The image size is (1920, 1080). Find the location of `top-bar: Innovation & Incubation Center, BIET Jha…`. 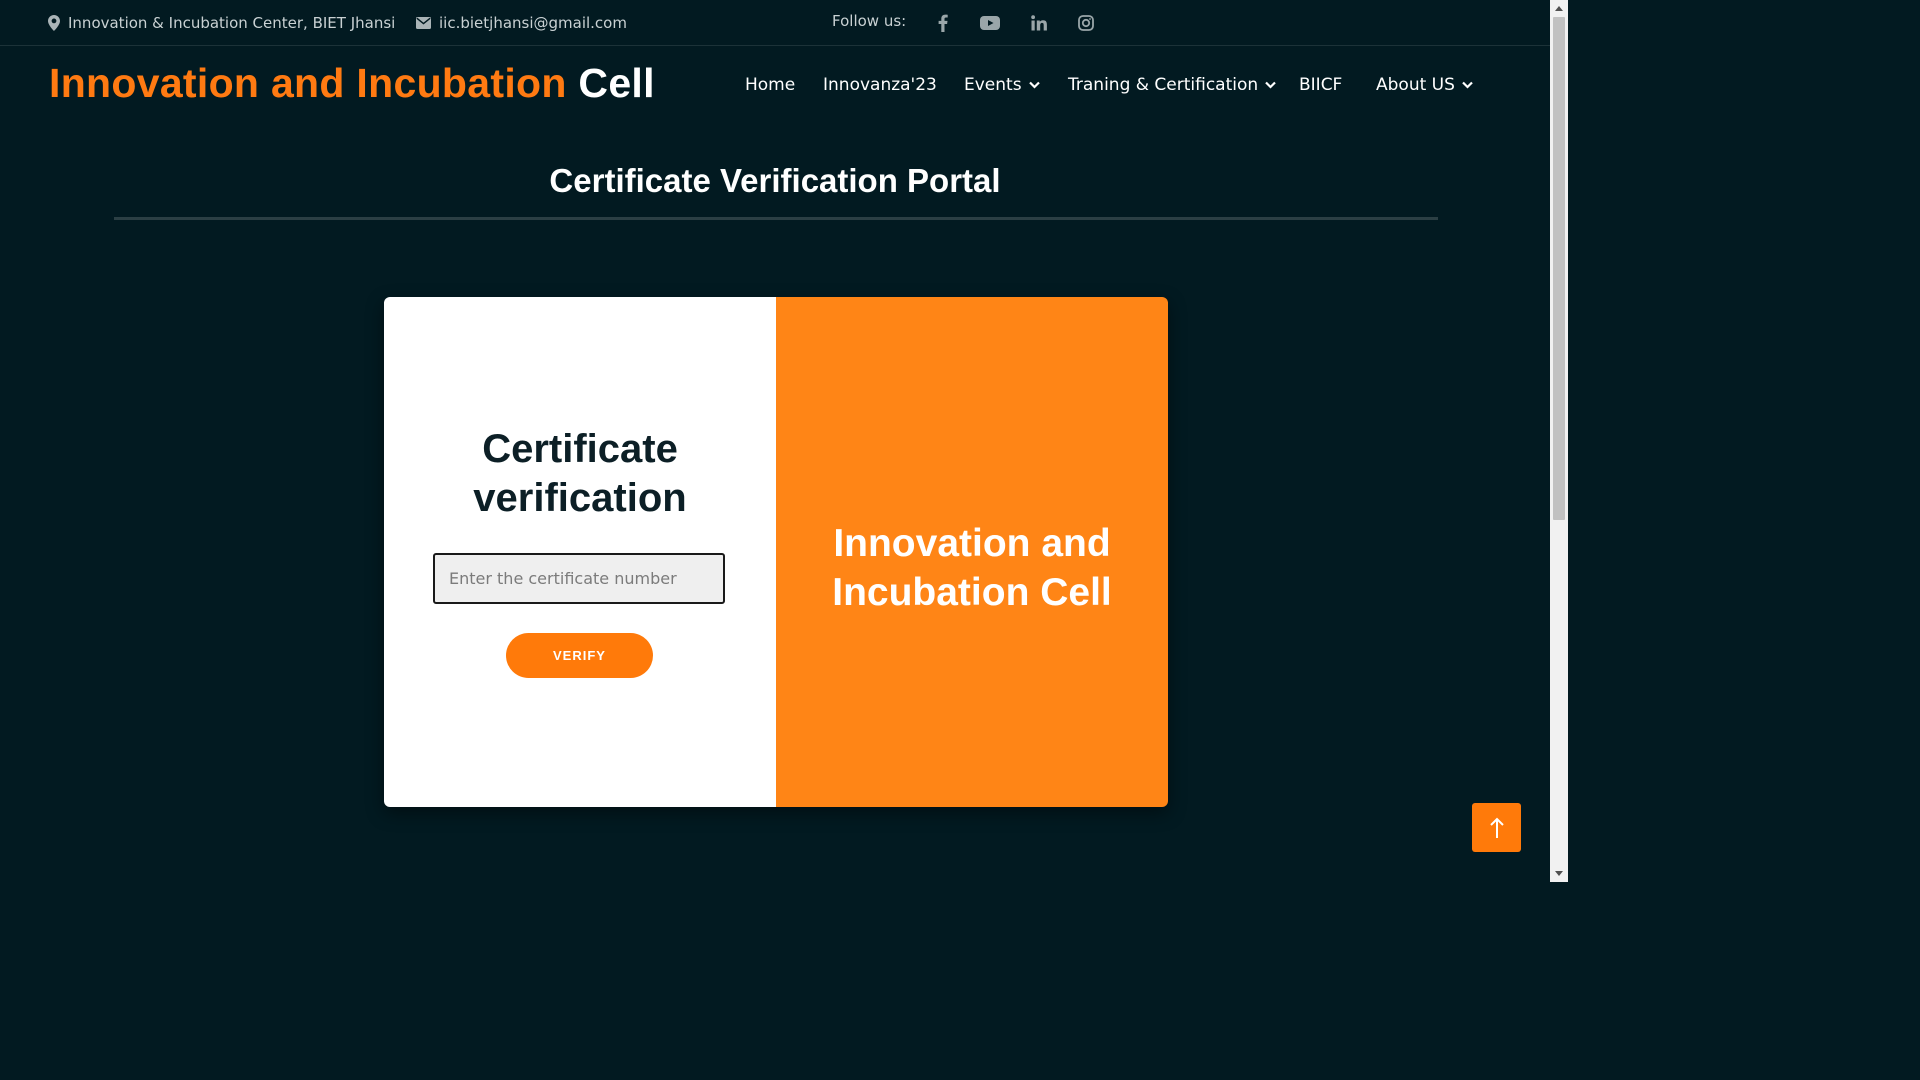

top-bar: Innovation & Incubation Center, BIET Jha… is located at coordinates (775, 23).